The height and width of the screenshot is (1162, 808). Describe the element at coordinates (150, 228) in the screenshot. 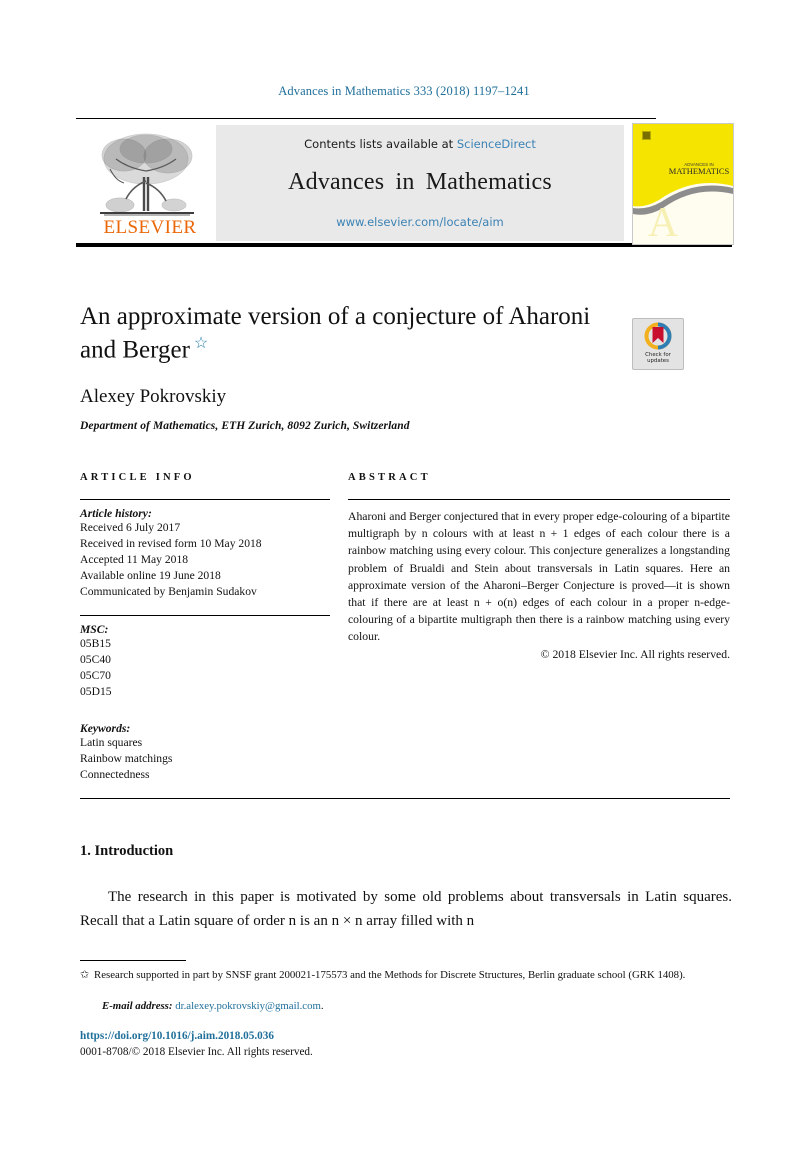

I see `elsevier-wordmark: ELSEVIER` at that location.